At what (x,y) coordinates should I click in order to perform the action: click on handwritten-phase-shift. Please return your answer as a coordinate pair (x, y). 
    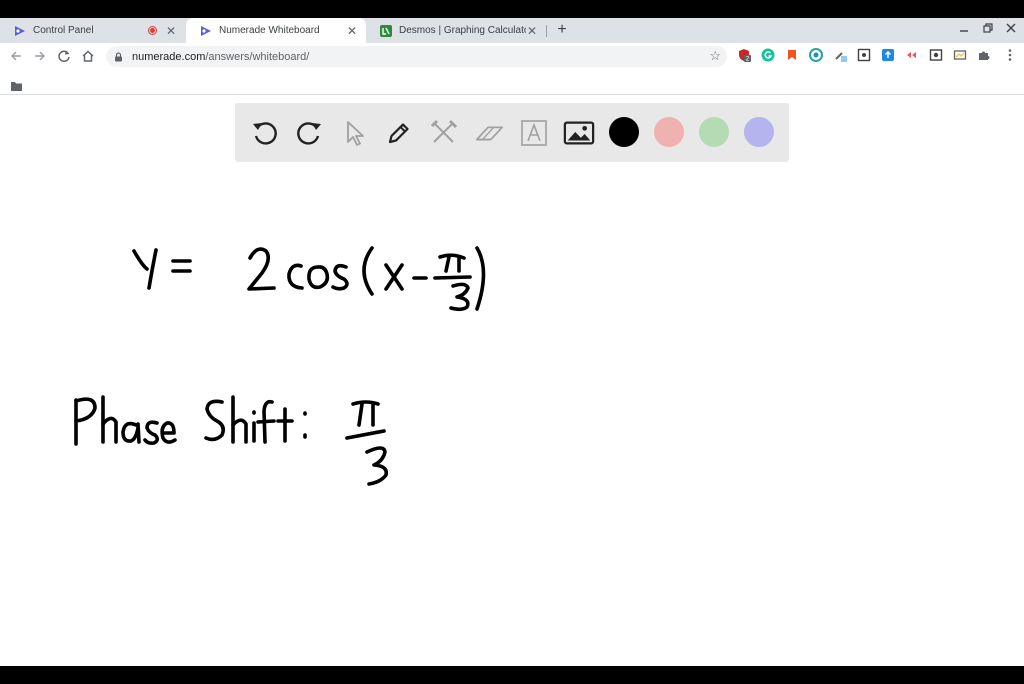
    Looking at the image, I should click on (231, 440).